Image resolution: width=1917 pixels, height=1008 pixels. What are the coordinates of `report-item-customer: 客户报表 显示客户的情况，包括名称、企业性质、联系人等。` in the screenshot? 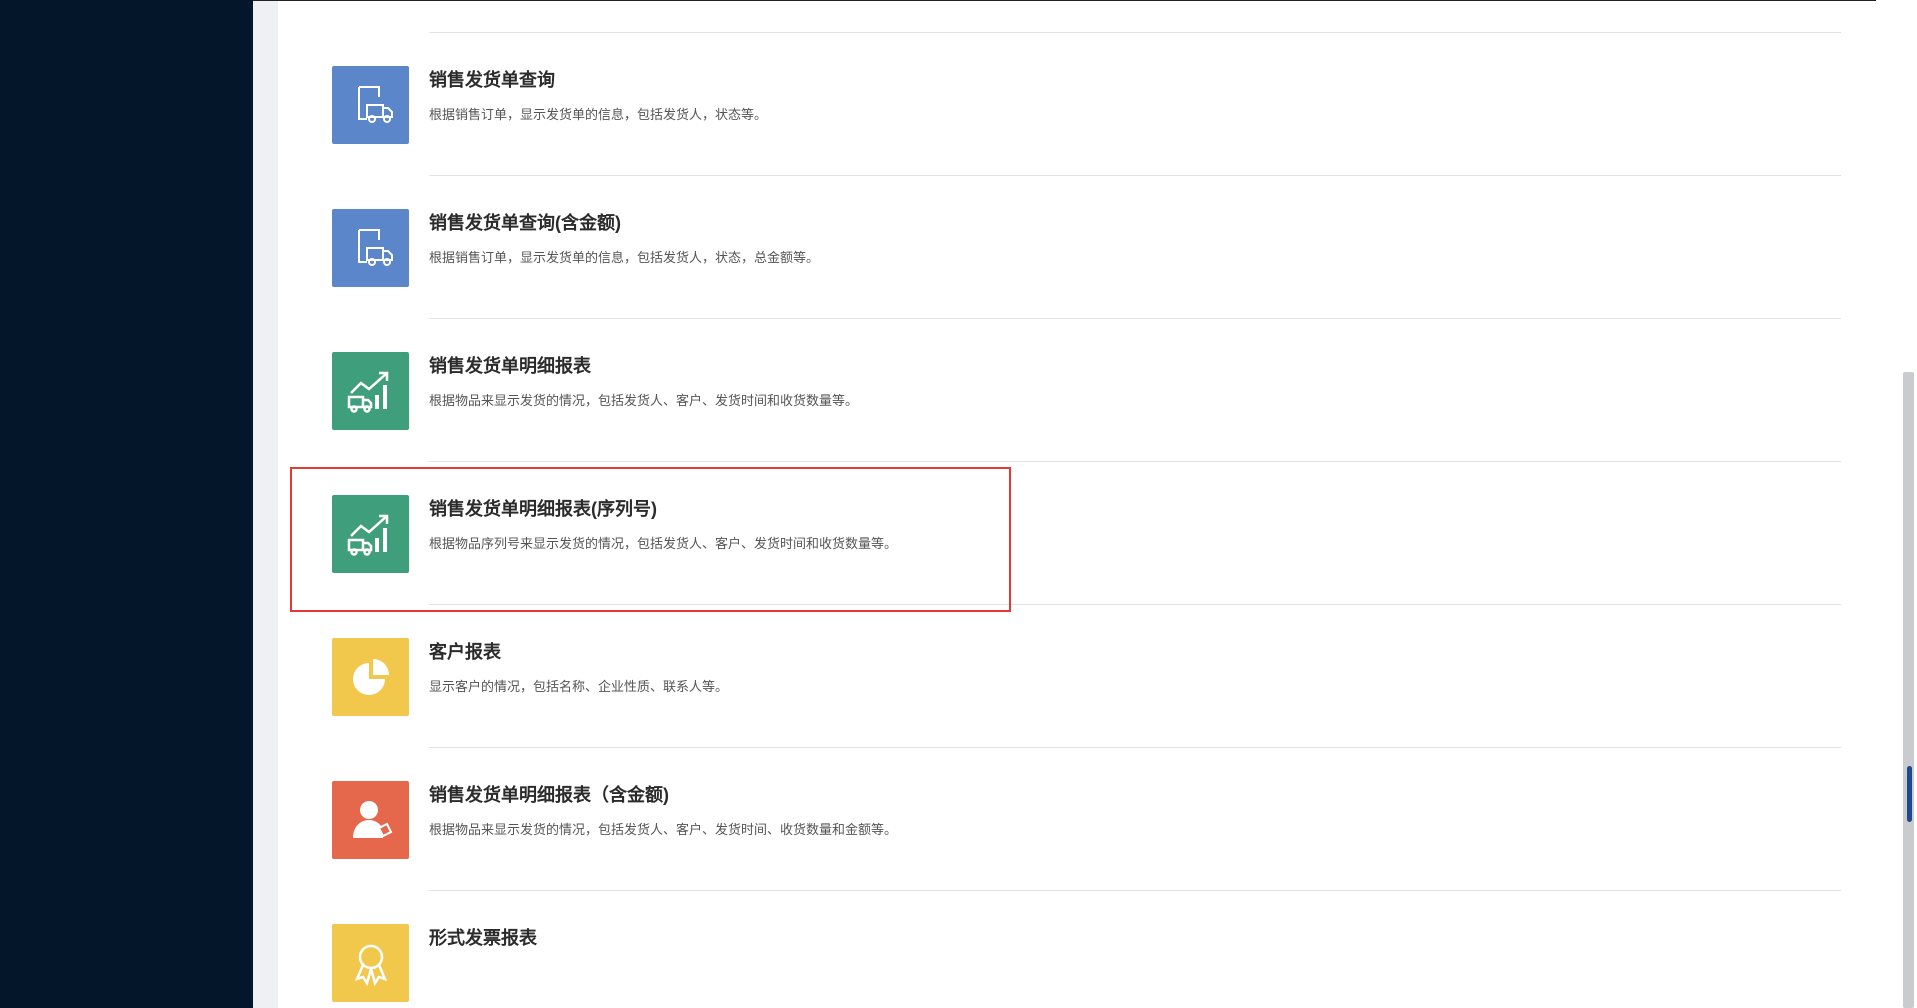 It's located at (1088, 676).